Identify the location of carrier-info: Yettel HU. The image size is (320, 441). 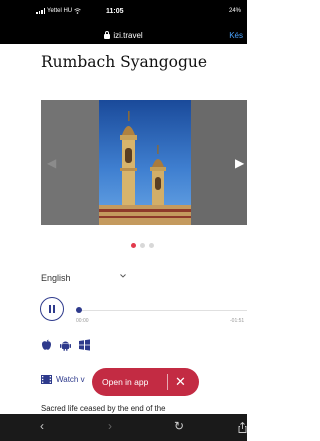
(58, 11).